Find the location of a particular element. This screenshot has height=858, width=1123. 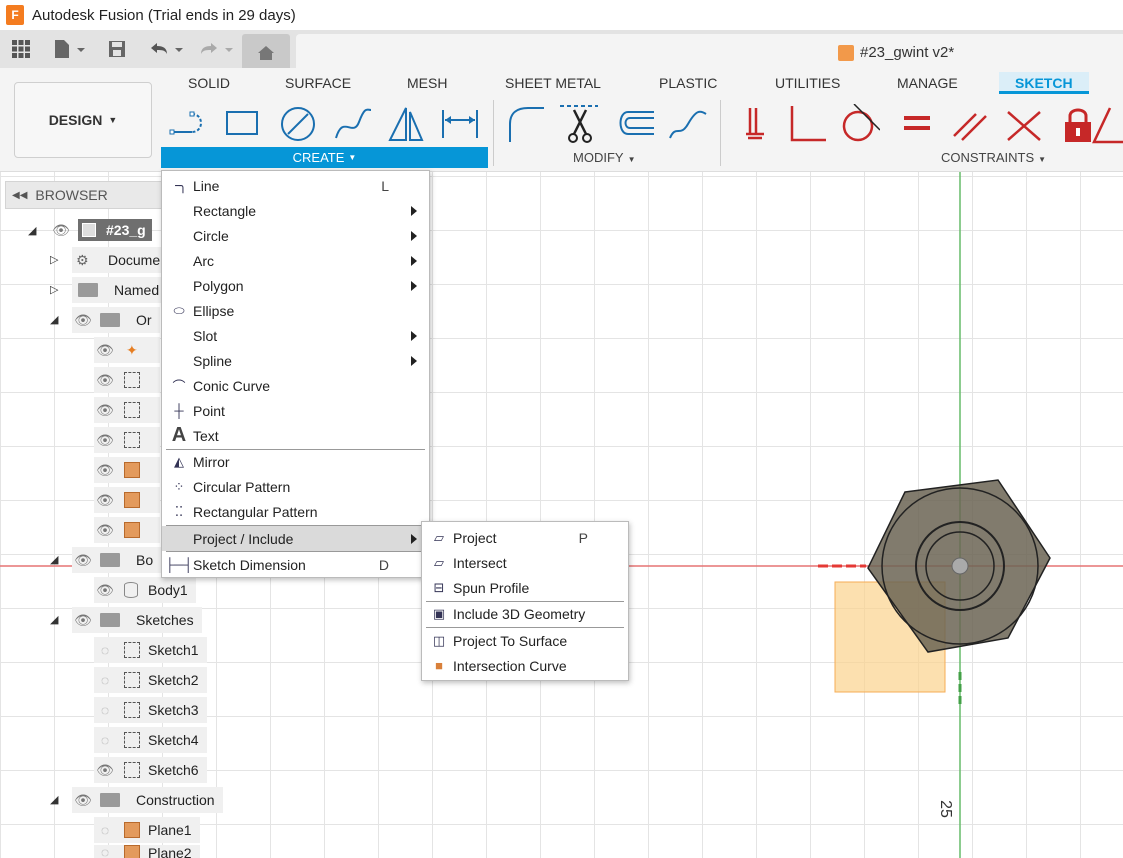

fix-constraint-icon is located at coordinates (760, 124).